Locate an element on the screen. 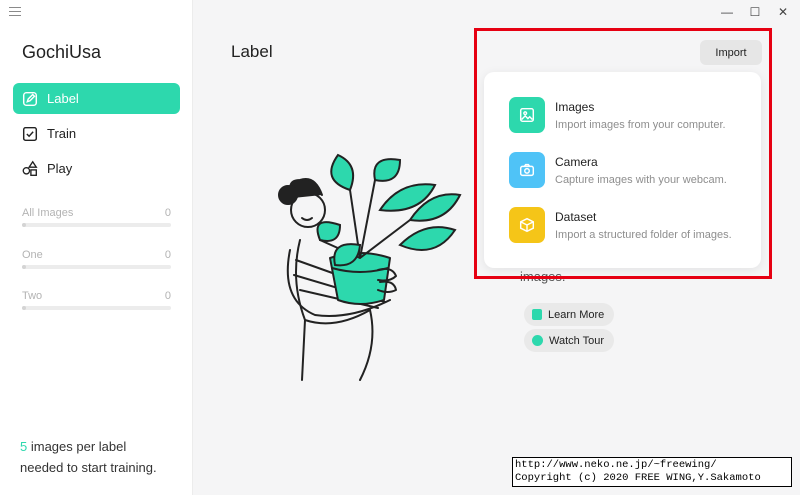 This screenshot has width=800, height=495. minimize-icon: — is located at coordinates (727, 12).